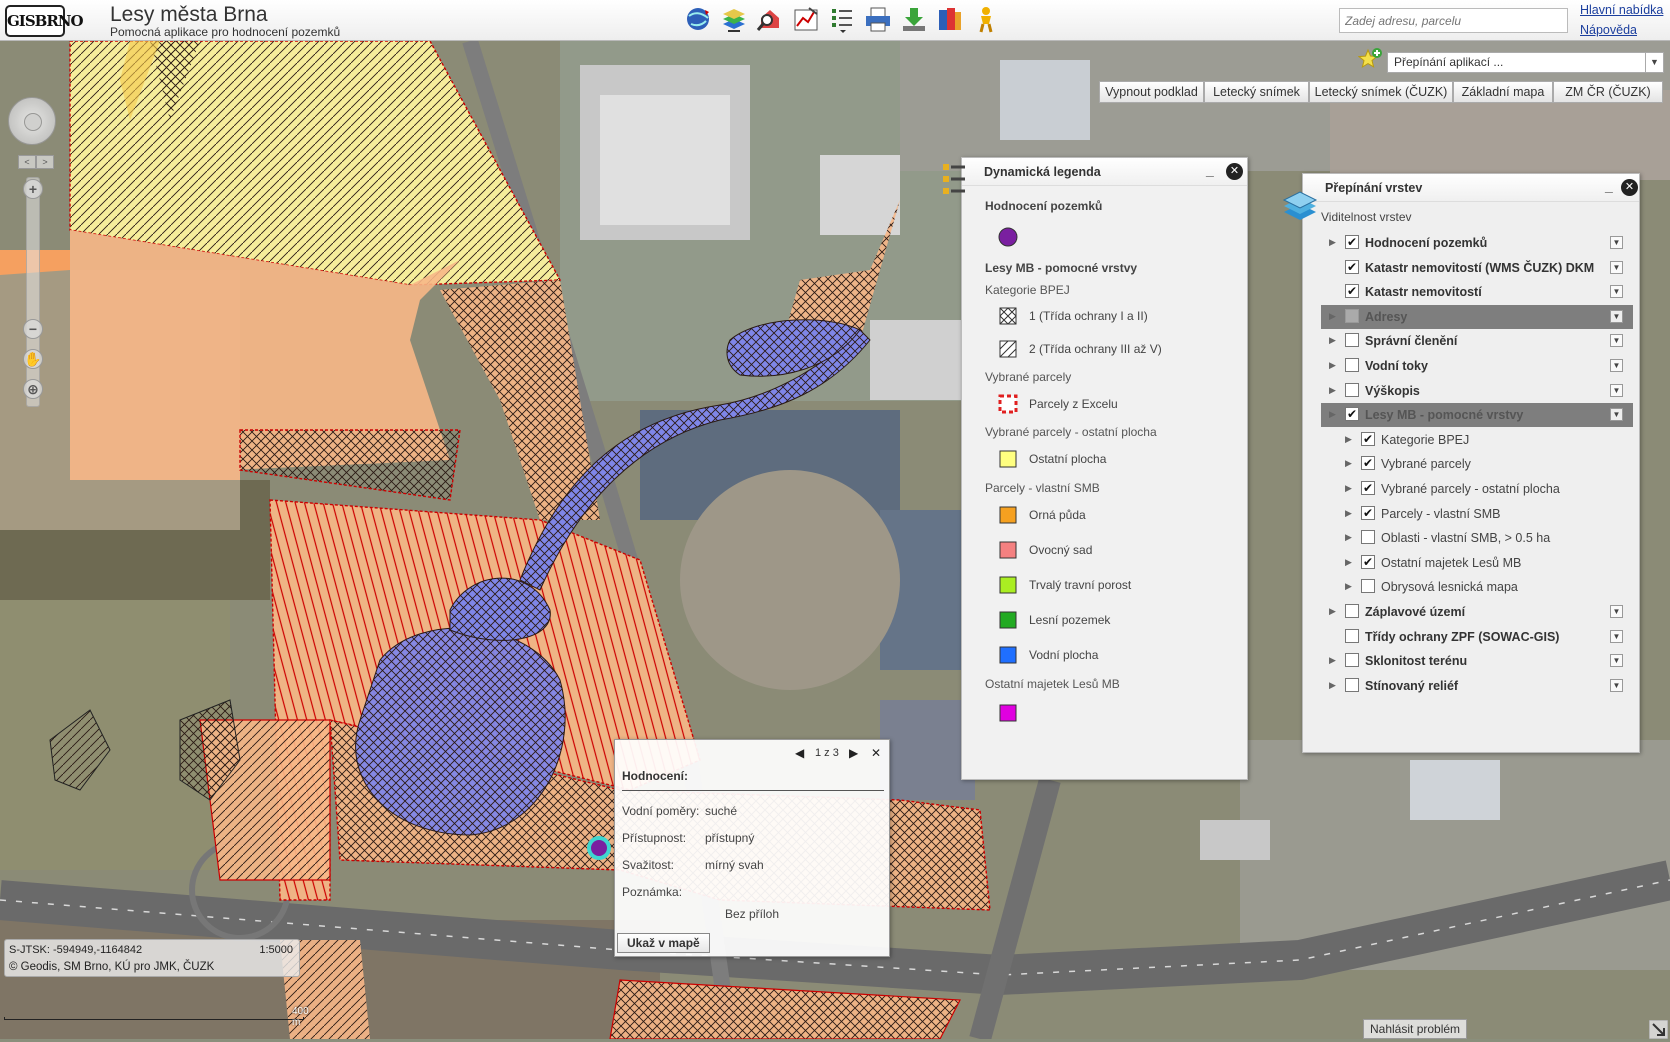 The height and width of the screenshot is (1042, 1670). I want to click on layer-row: ▶ ✔ Parcely - vlastní SMB, so click(1477, 514).